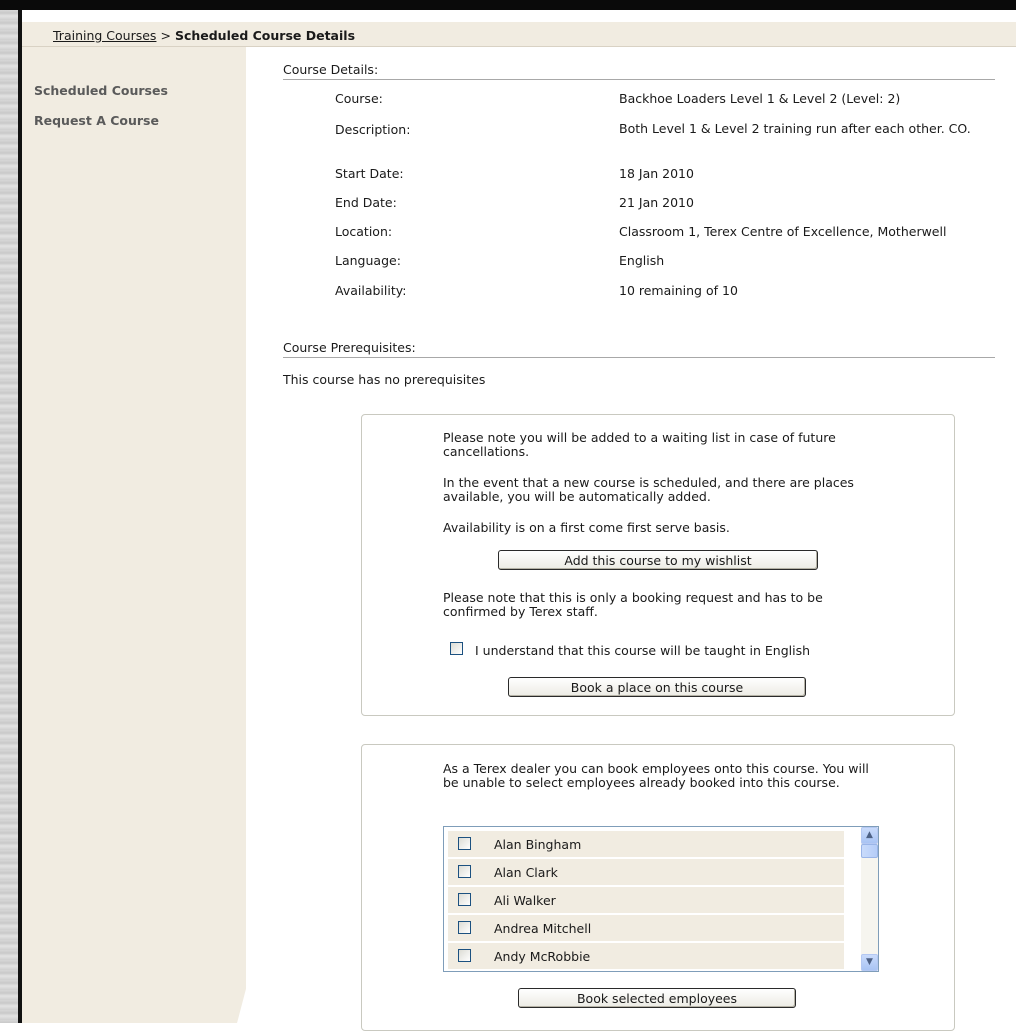 This screenshot has width=1016, height=1031. What do you see at coordinates (646, 928) in the screenshot?
I see `list-item: Andrea Mitchell` at bounding box center [646, 928].